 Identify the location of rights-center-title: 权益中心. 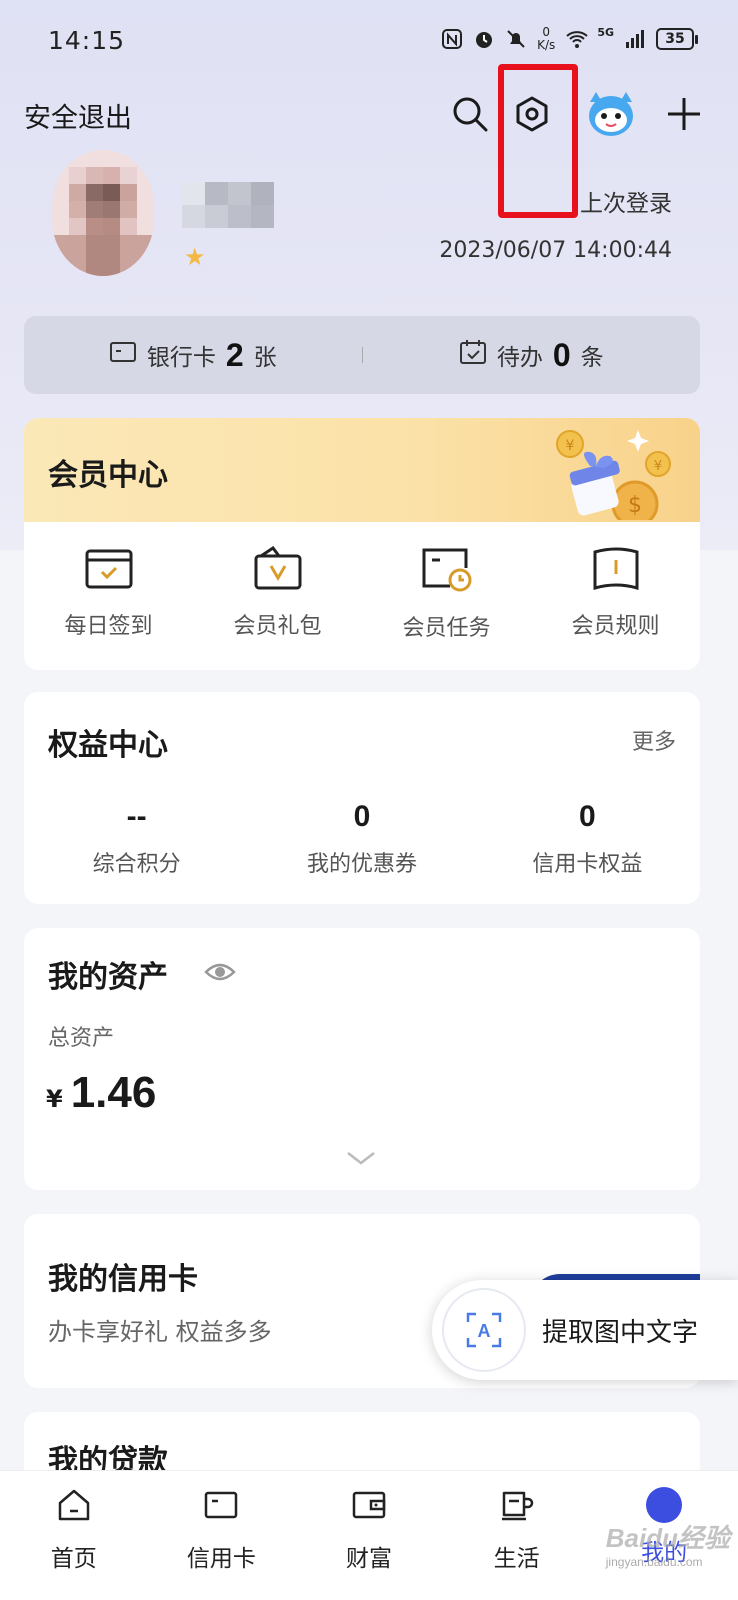
(108, 745).